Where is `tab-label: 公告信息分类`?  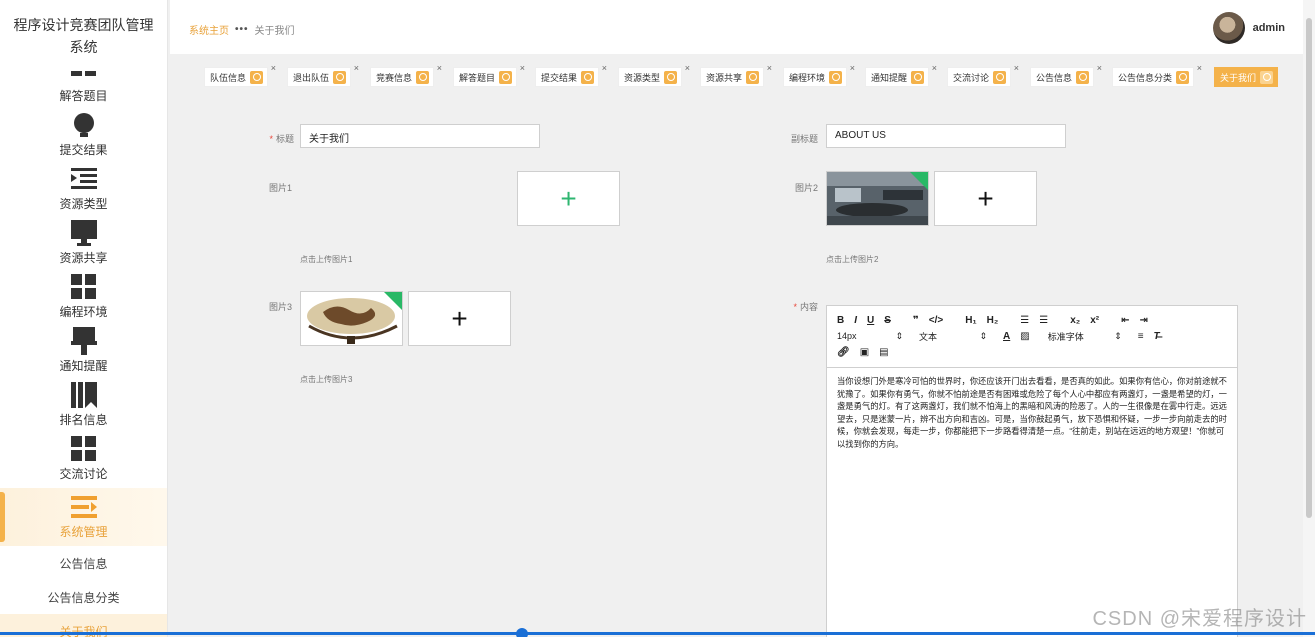 tab-label: 公告信息分类 is located at coordinates (1145, 77).